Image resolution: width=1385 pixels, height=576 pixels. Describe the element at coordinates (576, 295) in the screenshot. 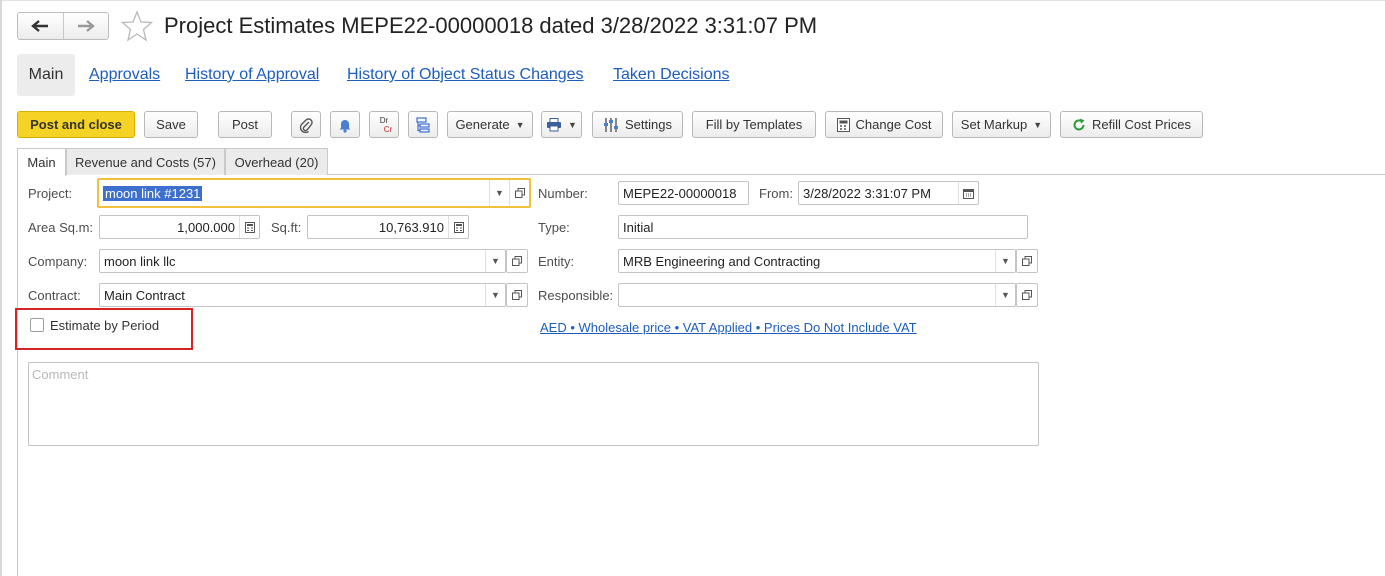

I see `responsible-label: Responsible:` at that location.